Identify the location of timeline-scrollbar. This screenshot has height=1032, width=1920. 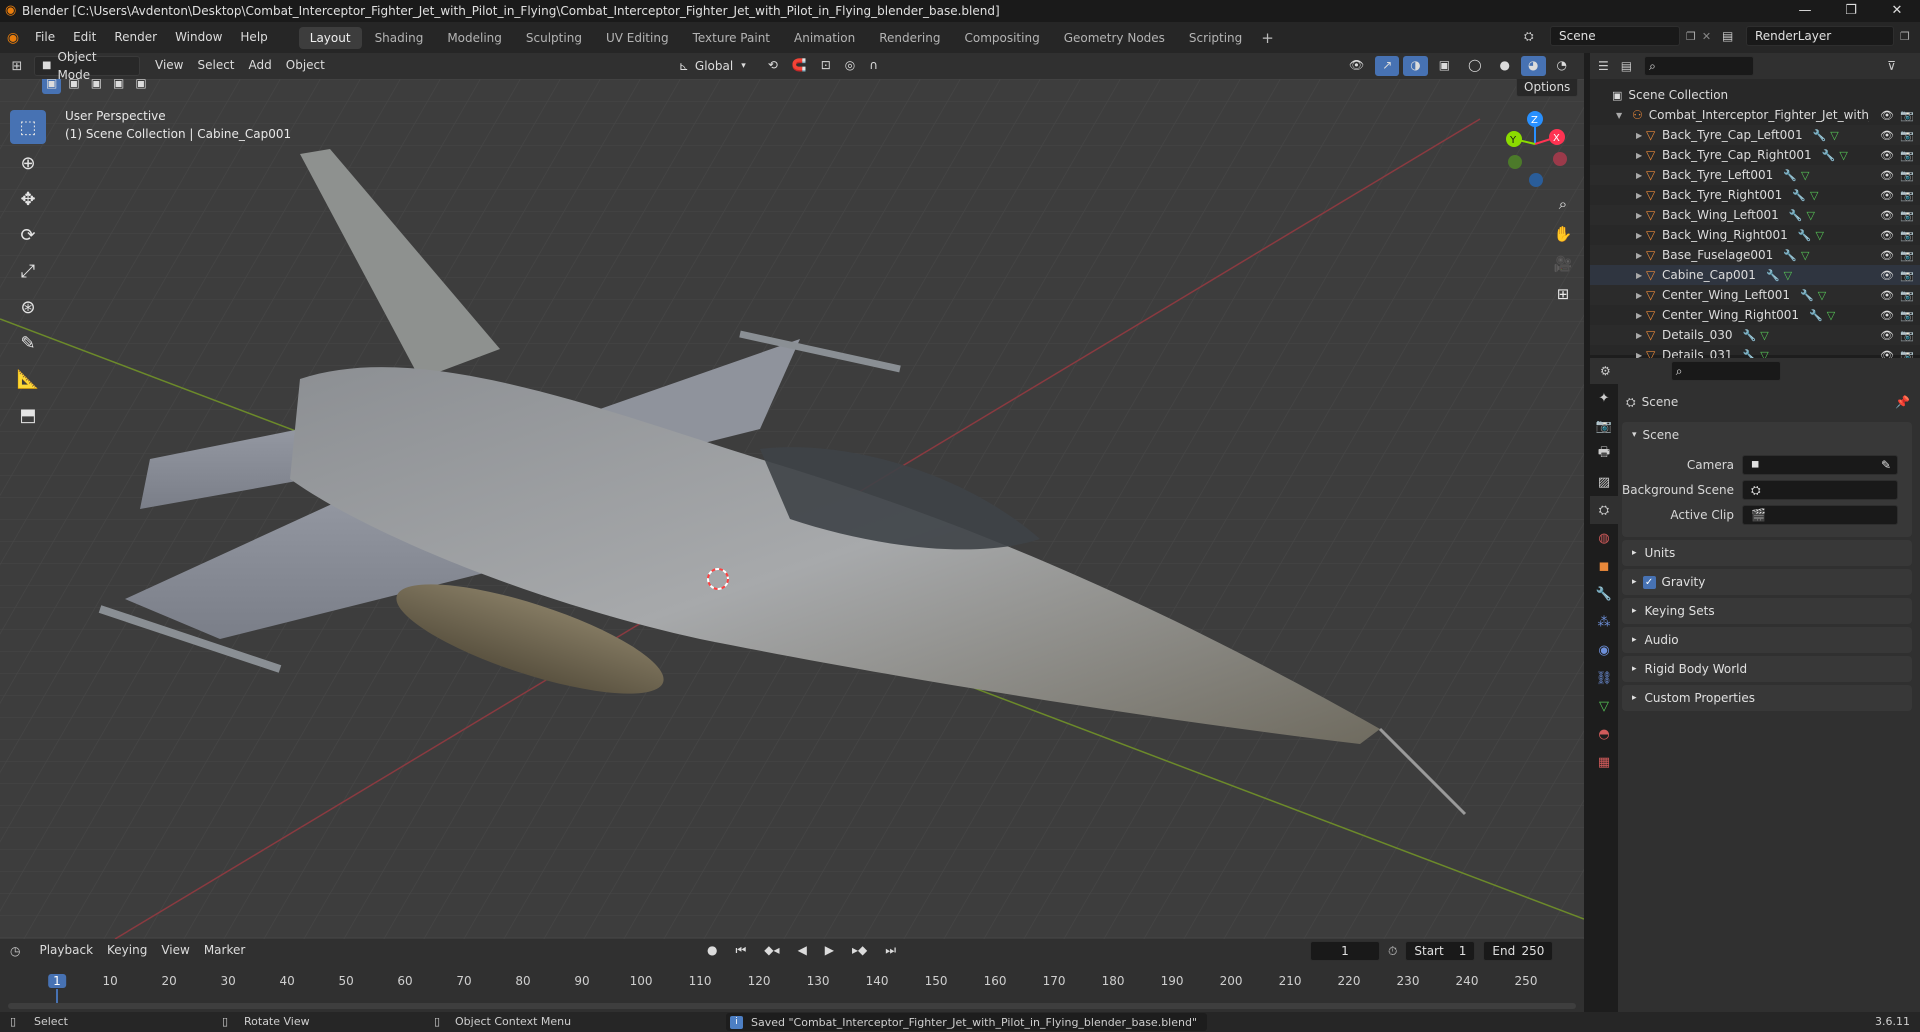
(792, 1006).